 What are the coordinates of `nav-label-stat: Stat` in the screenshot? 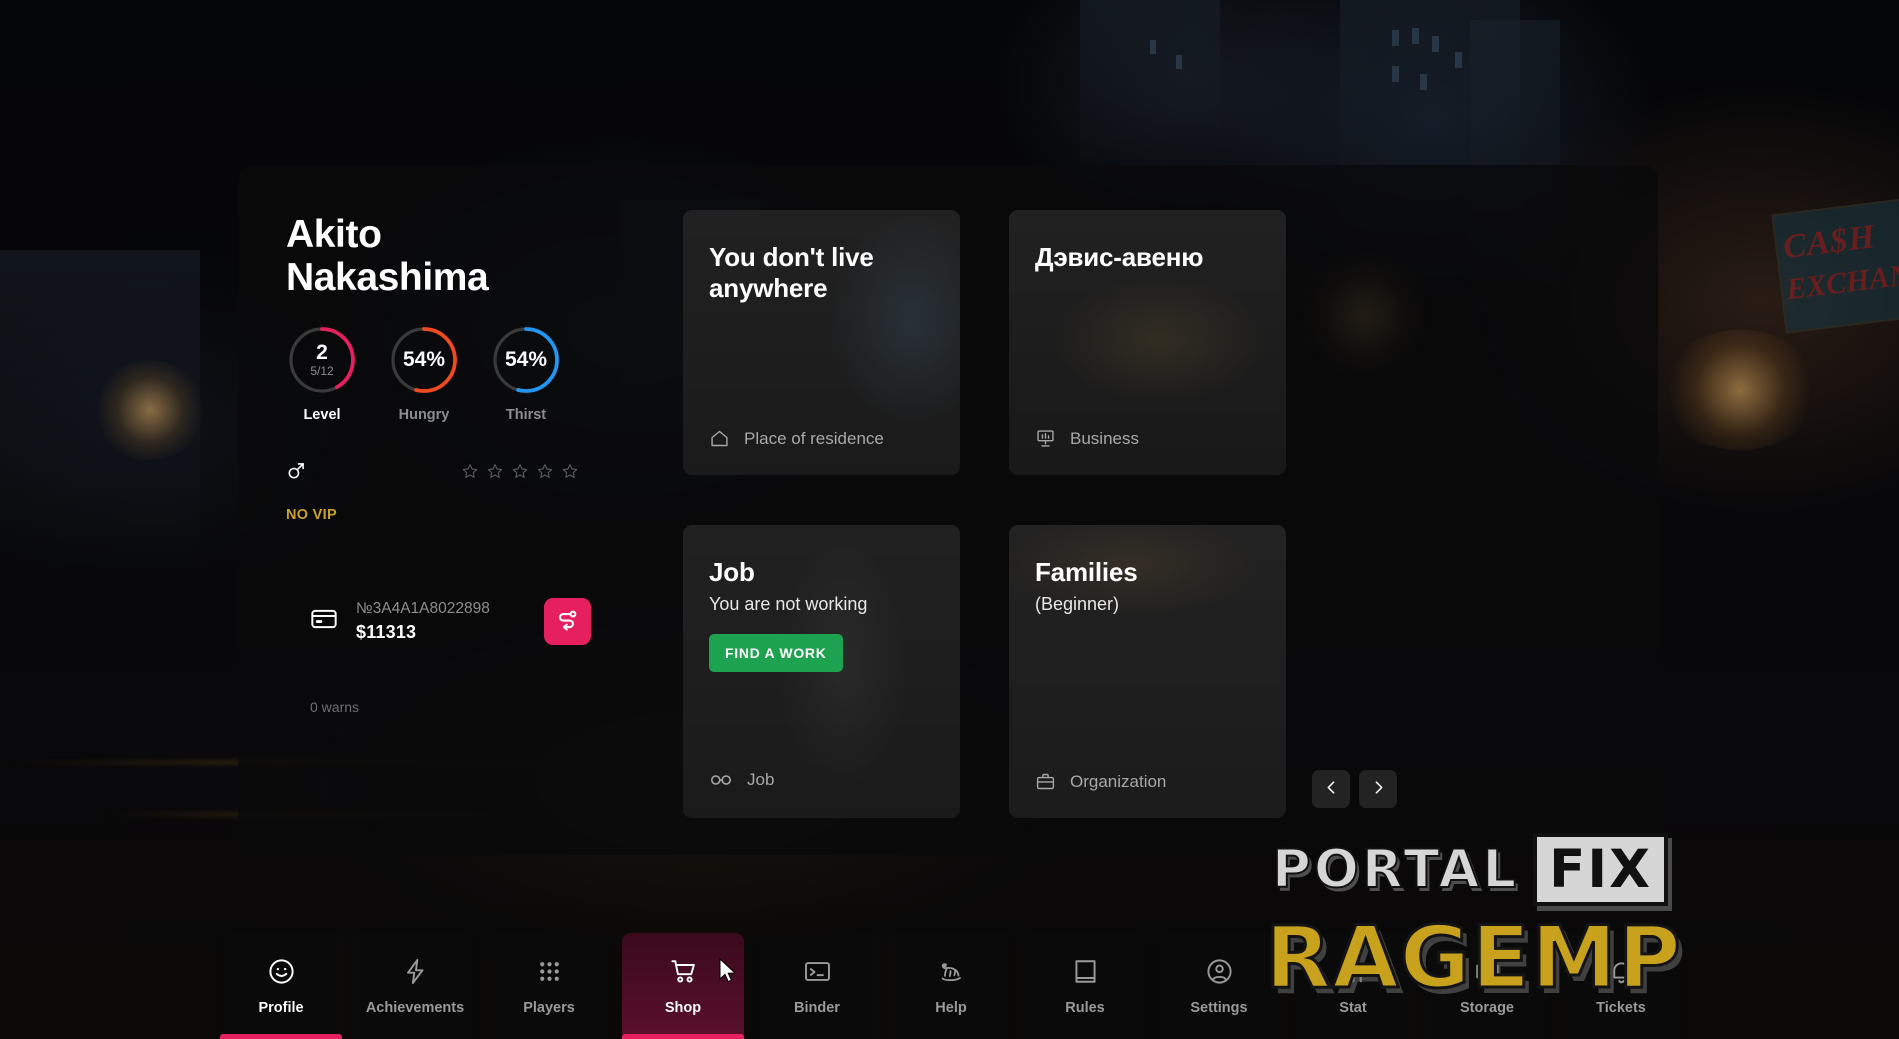 It's located at (1353, 1007).